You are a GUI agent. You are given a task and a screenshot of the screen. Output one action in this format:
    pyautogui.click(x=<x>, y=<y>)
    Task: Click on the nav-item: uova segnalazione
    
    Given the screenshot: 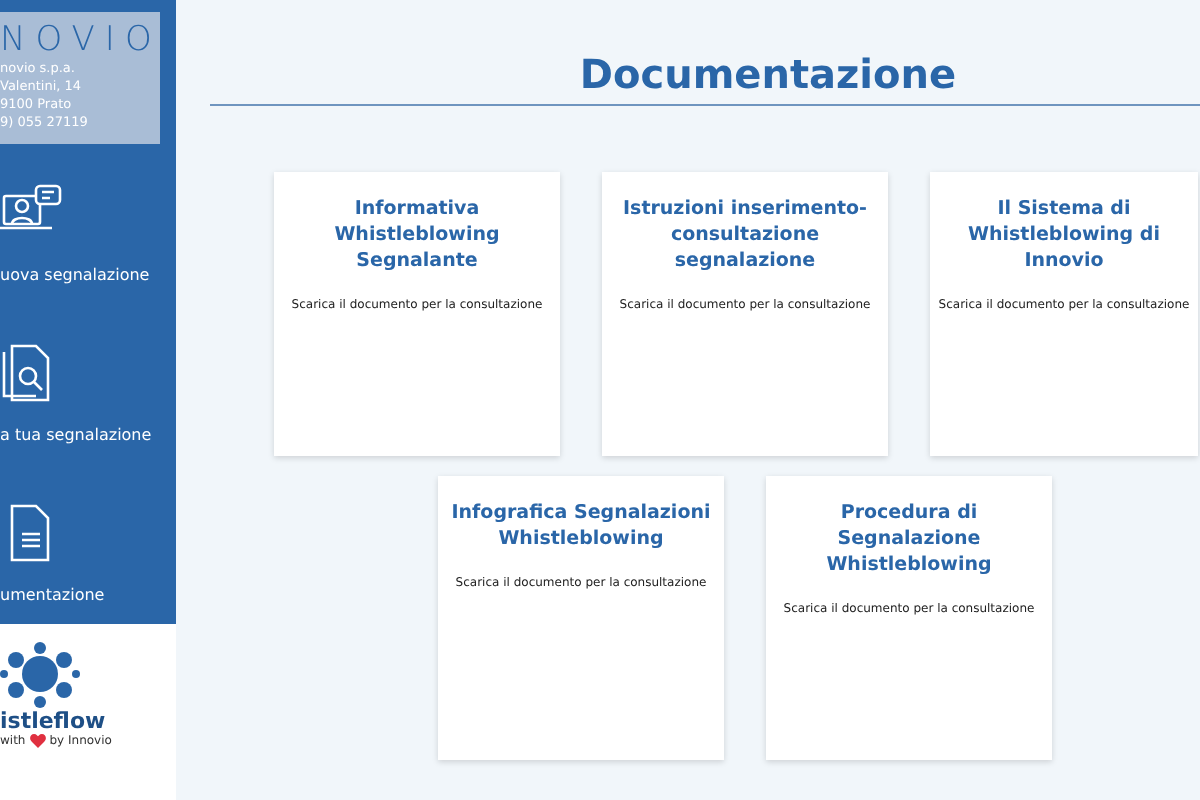 What is the action you would take?
    pyautogui.click(x=88, y=224)
    